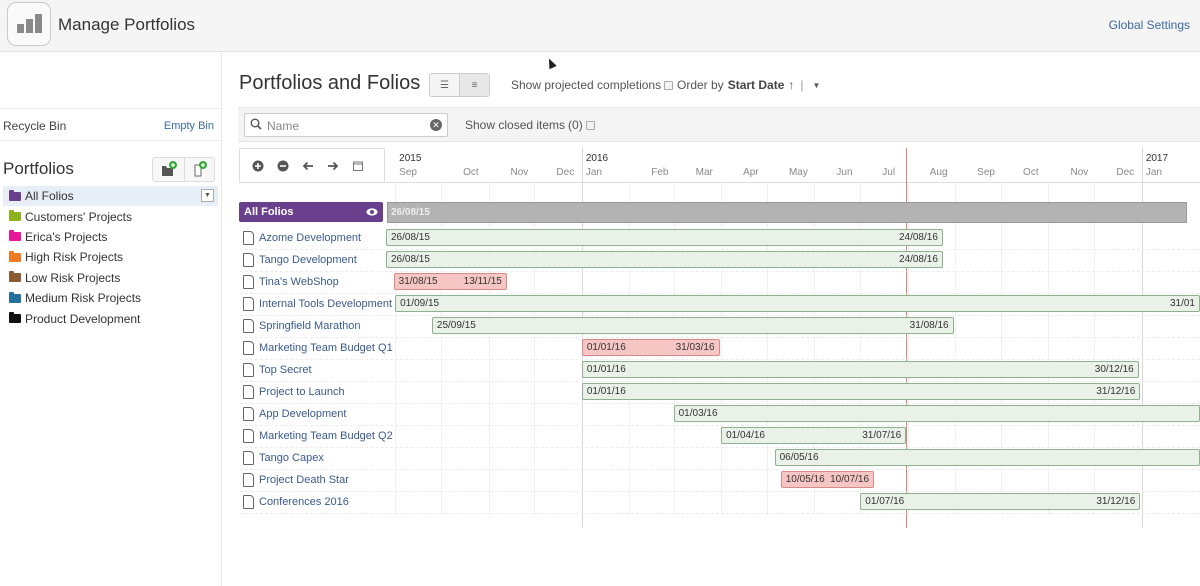 The height and width of the screenshot is (586, 1200). I want to click on gantt-view-button: ≡, so click(474, 85).